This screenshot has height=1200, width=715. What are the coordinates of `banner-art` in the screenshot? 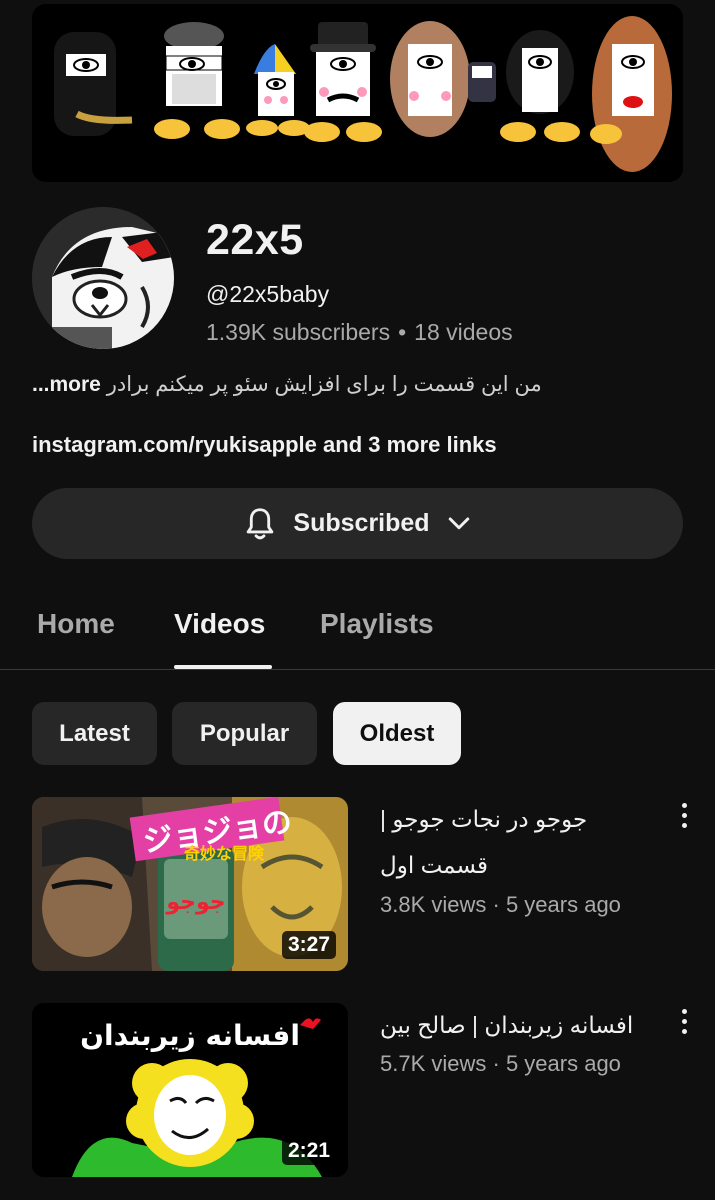 It's located at (357, 93).